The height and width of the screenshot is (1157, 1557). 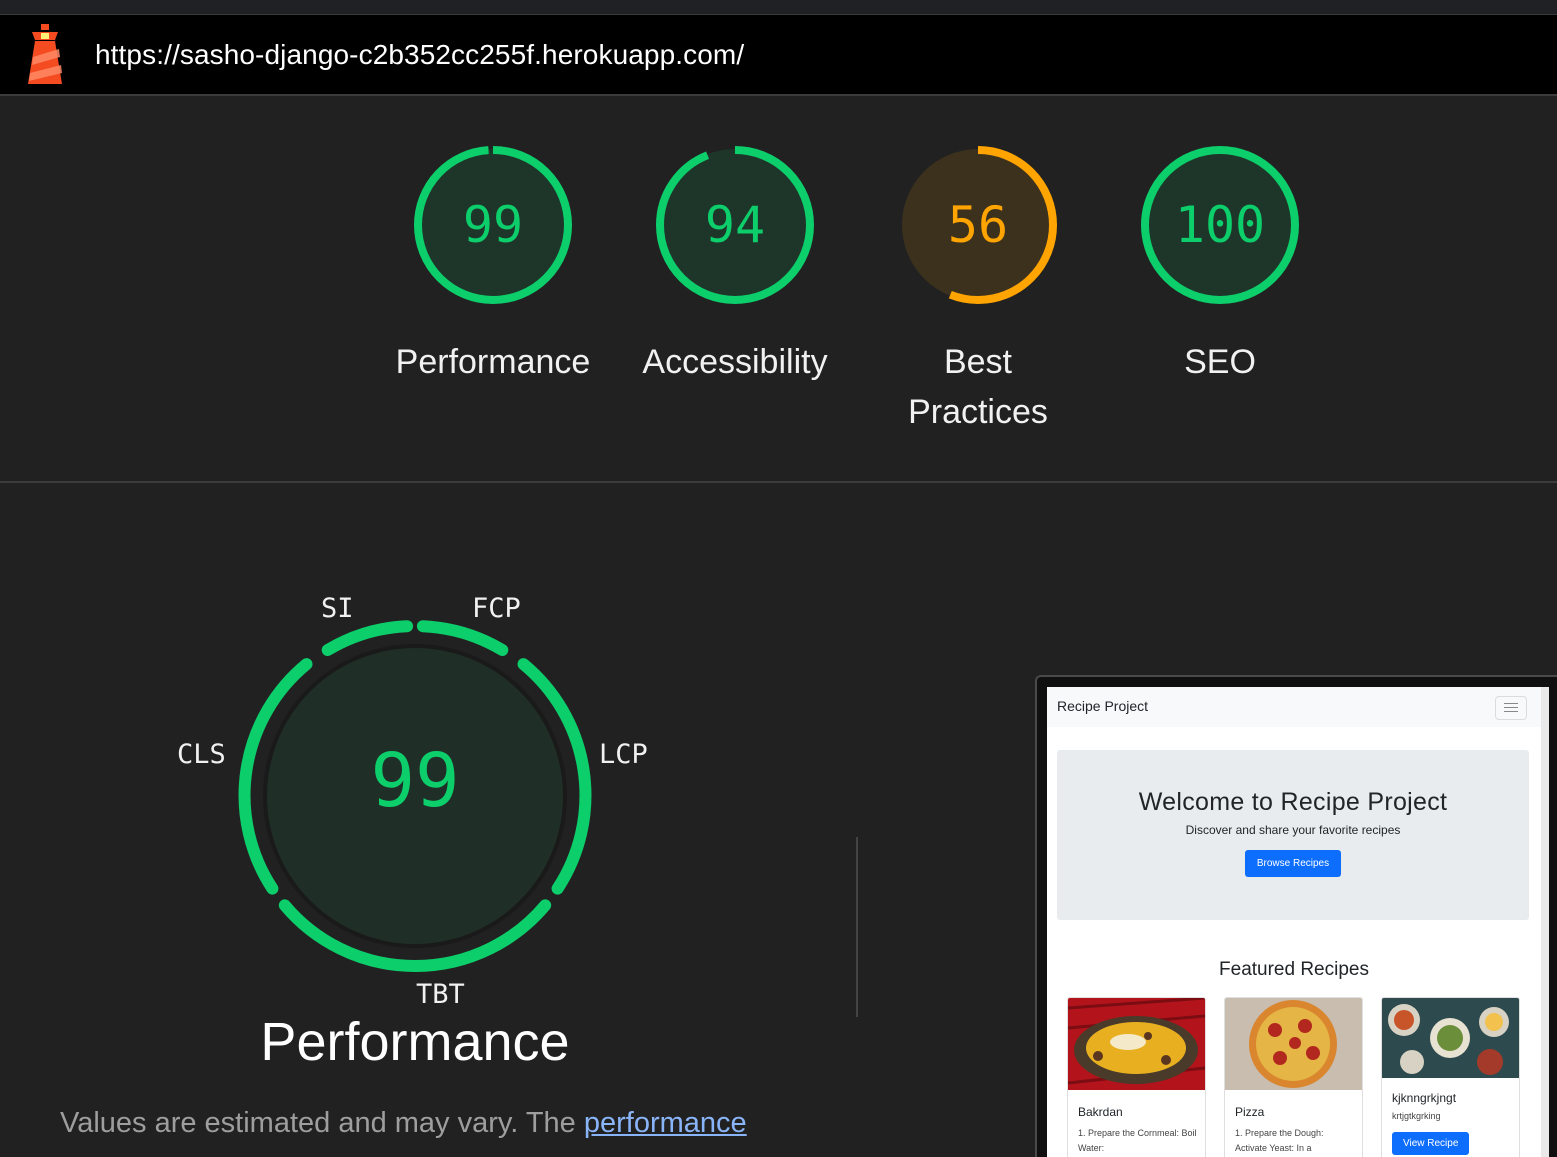 What do you see at coordinates (440, 994) in the screenshot?
I see `metric-label-tbt: TBT` at bounding box center [440, 994].